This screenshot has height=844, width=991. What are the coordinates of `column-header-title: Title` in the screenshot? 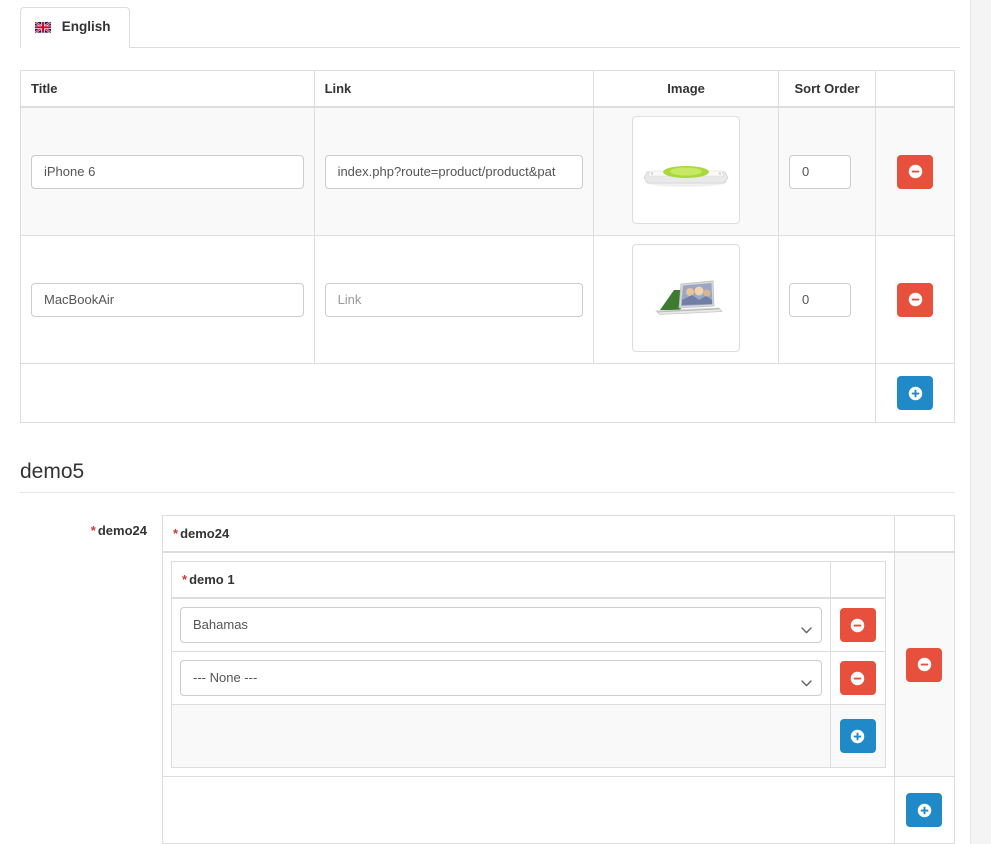 It's located at (167, 89).